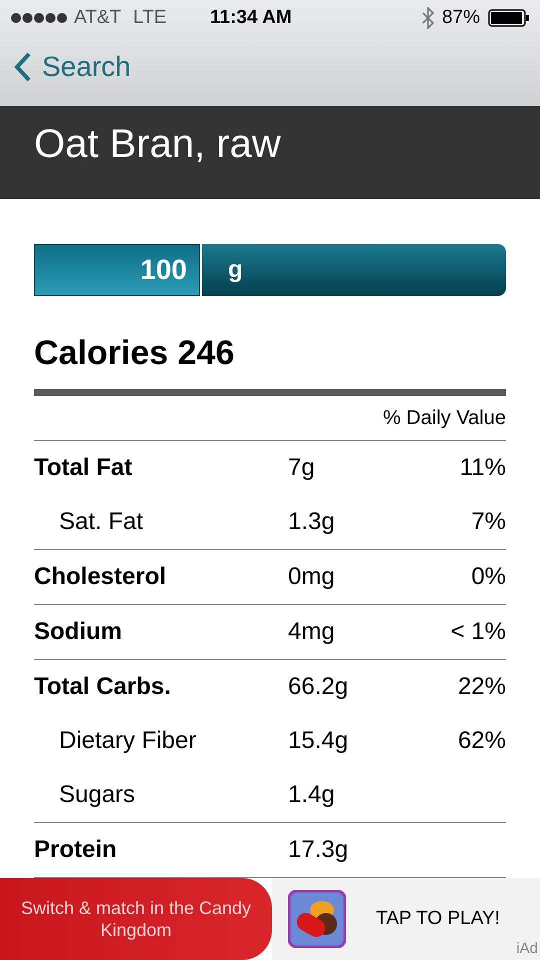  I want to click on ad-text: Switch & match in the Candy Kingdom, so click(136, 918).